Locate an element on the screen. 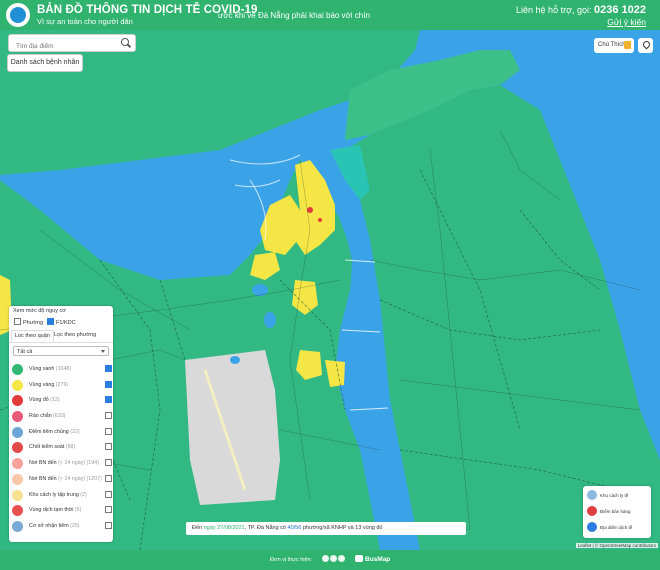 The width and height of the screenshot is (660, 570). app-footer: Đơn vị thực hiện: BusMap is located at coordinates (330, 560).